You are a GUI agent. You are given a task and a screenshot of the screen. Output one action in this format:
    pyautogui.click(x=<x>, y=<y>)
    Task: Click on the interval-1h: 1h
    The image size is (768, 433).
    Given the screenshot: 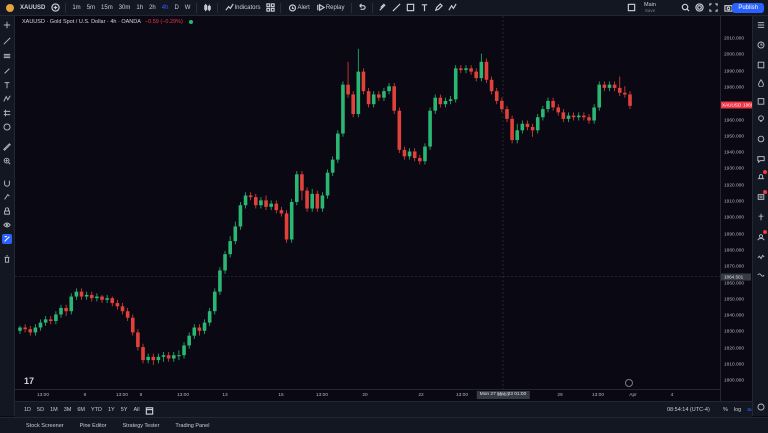 What is the action you would take?
    pyautogui.click(x=139, y=8)
    